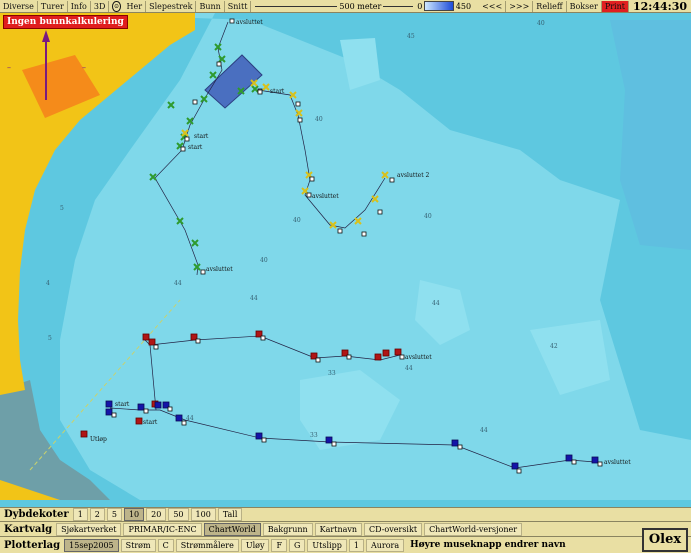 The image size is (691, 553). What do you see at coordinates (297, 545) in the screenshot?
I see `plotterlag-option-g: G` at bounding box center [297, 545].